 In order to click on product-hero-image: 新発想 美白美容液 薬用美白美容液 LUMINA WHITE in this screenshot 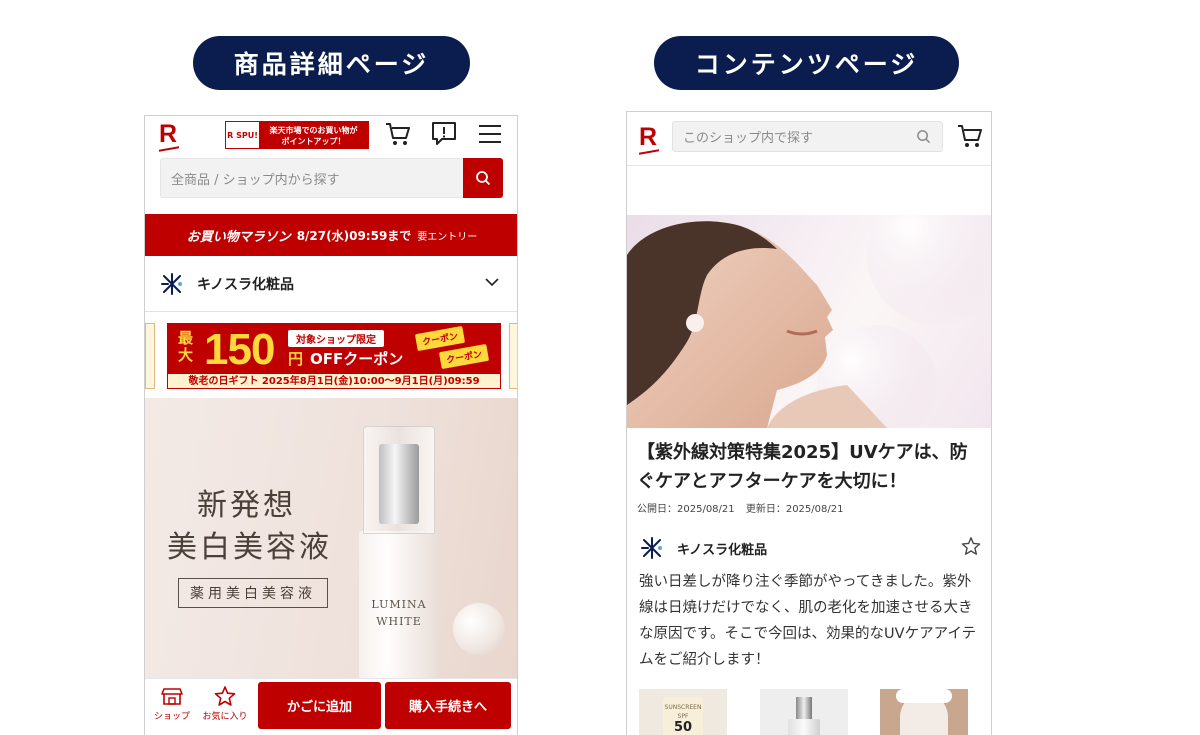, I will do `click(331, 538)`.